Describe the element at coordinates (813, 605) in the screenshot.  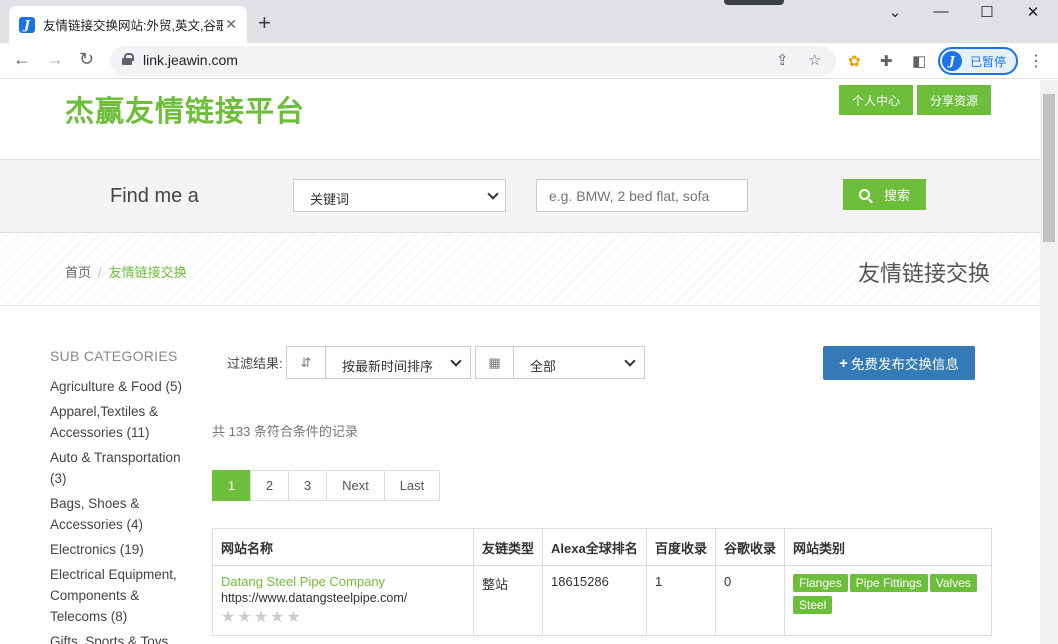
I see `category-tag: Steel` at that location.